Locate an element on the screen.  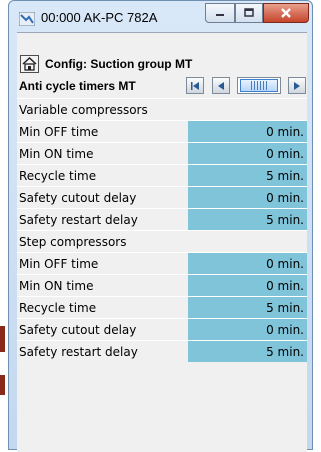
section-title: Step compressors is located at coordinates (73, 242).